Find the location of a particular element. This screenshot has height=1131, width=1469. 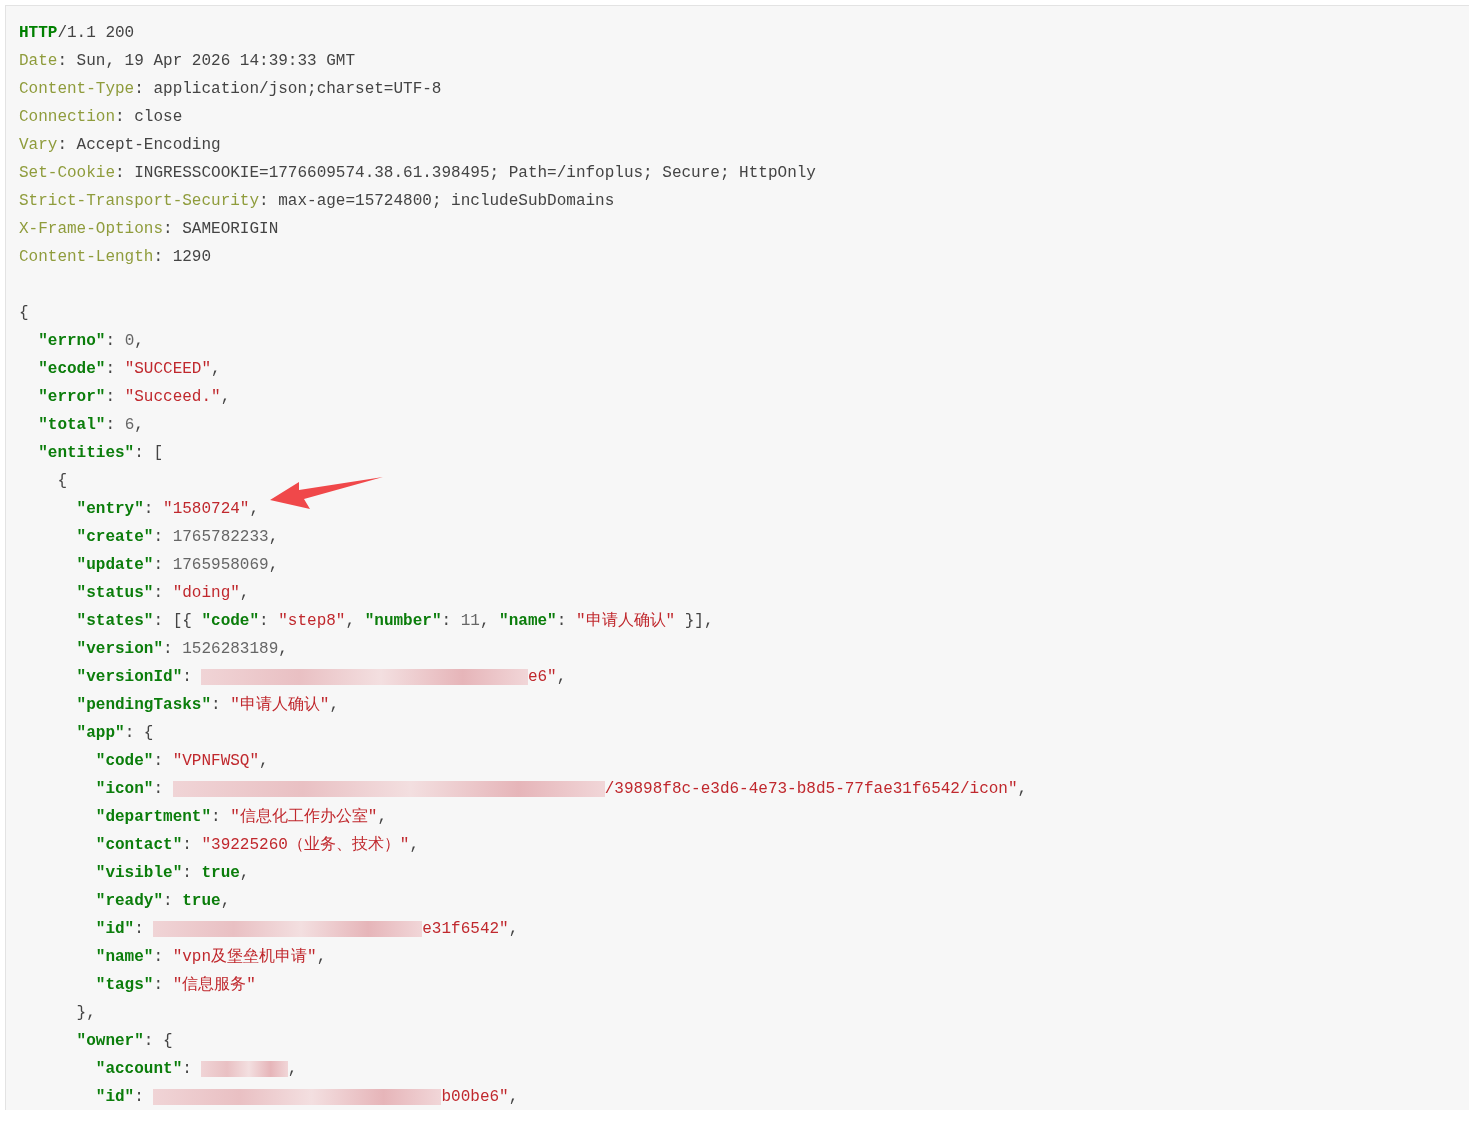

code-line: "code": "VPNFWSQ", is located at coordinates (181, 761).